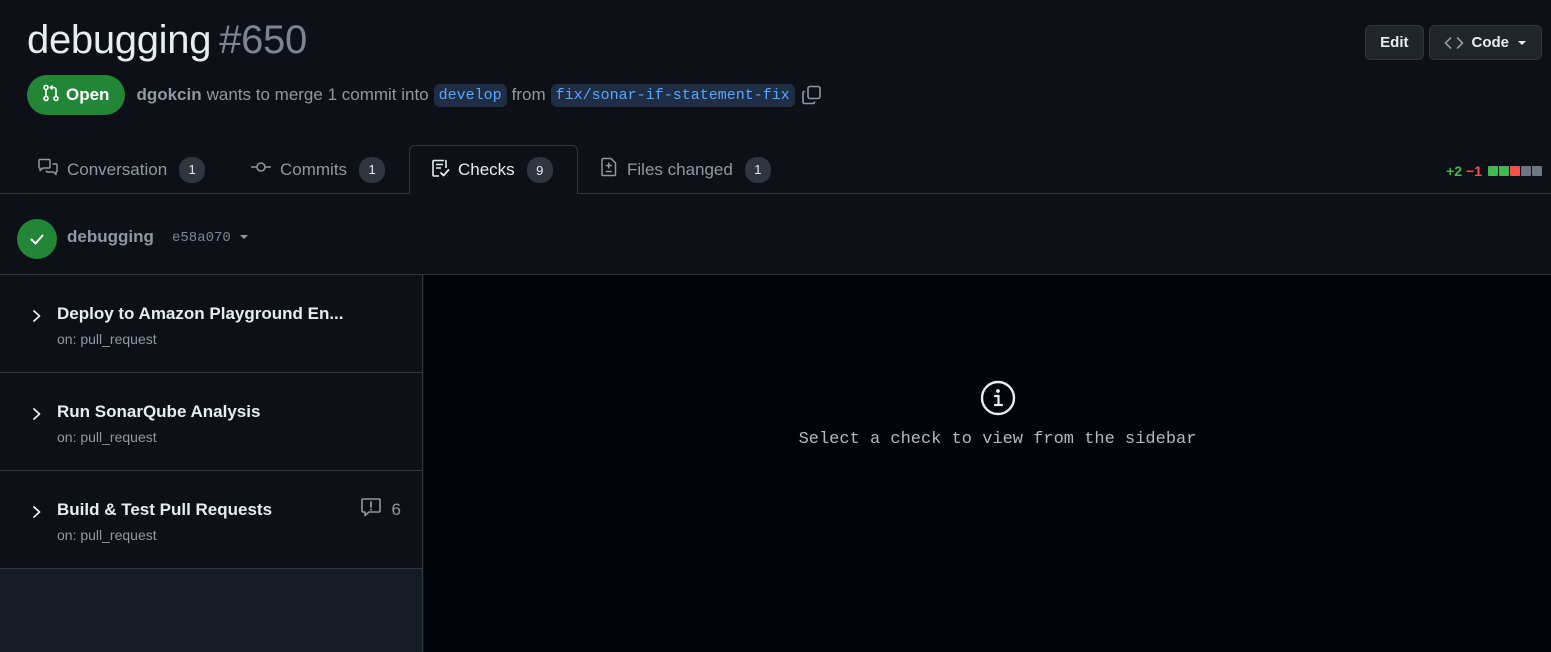 The image size is (1551, 652). I want to click on base-branch: develop, so click(470, 95).